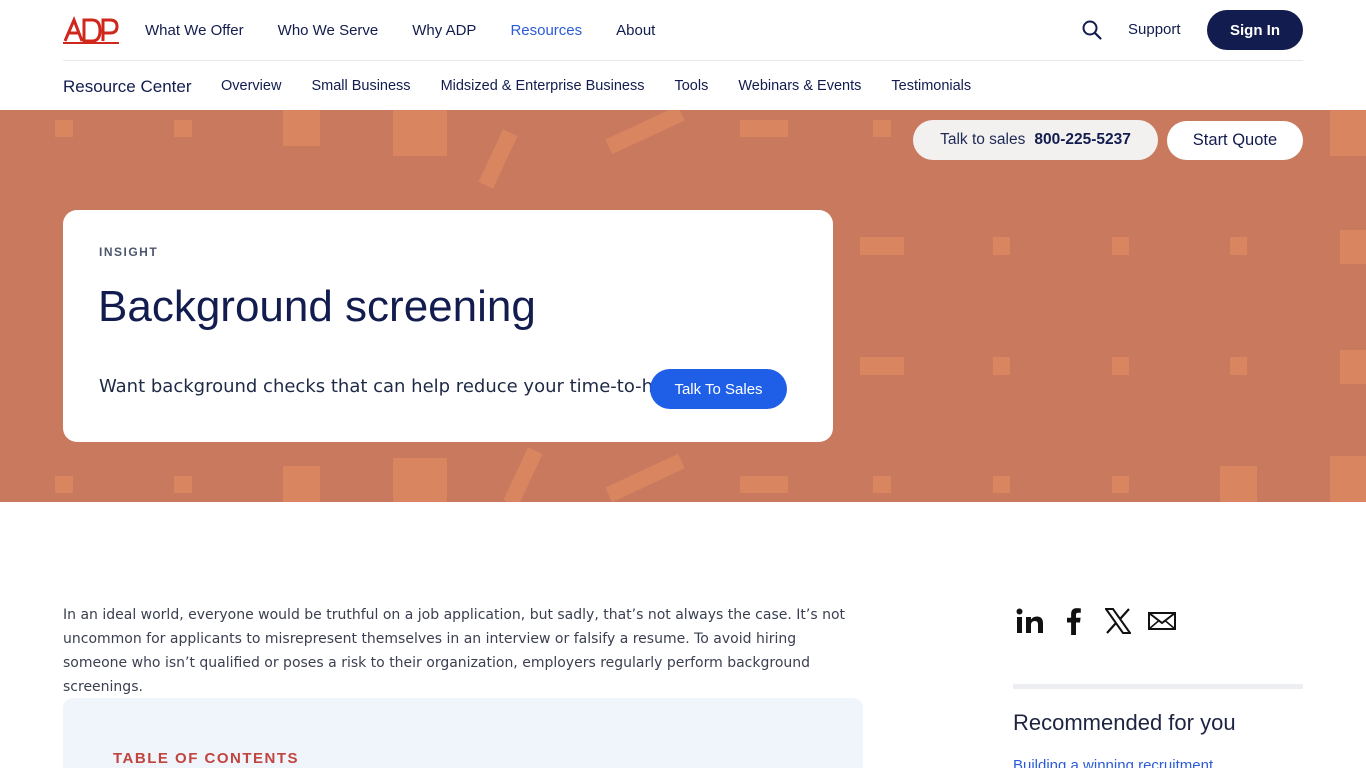  Describe the element at coordinates (1124, 722) in the screenshot. I see `recommended-title: Recommended for you` at that location.